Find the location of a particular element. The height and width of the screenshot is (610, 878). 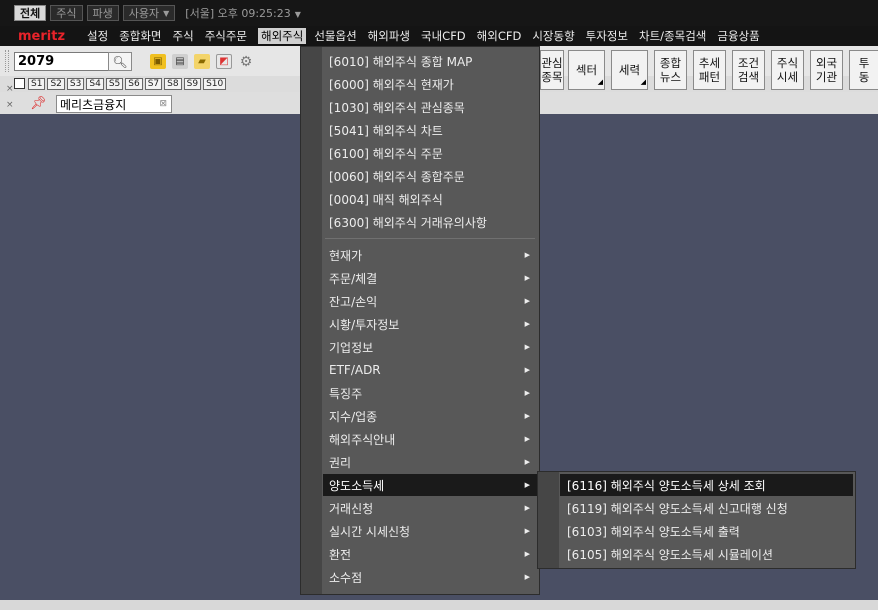

slot-button: S7 is located at coordinates (153, 84).